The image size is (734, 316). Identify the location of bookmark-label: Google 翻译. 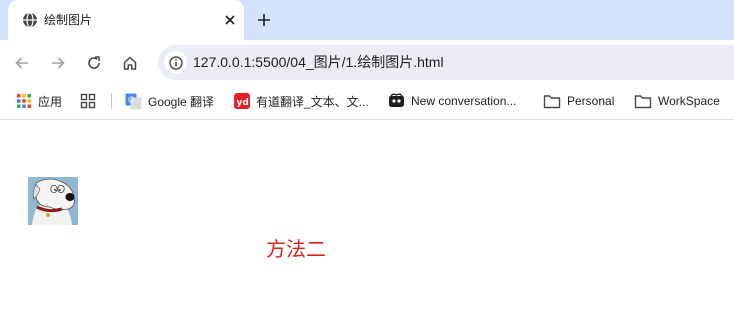
(181, 101).